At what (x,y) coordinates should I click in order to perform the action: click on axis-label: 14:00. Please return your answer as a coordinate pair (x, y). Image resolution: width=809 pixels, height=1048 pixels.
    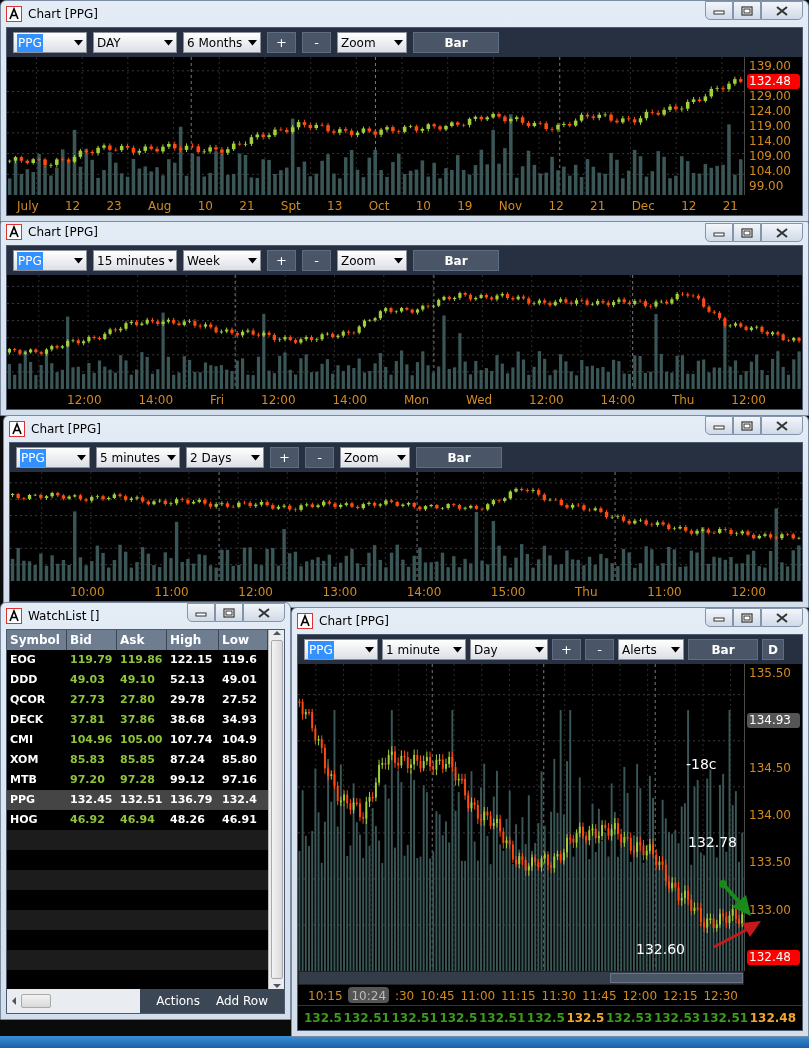
    Looking at the image, I should click on (424, 591).